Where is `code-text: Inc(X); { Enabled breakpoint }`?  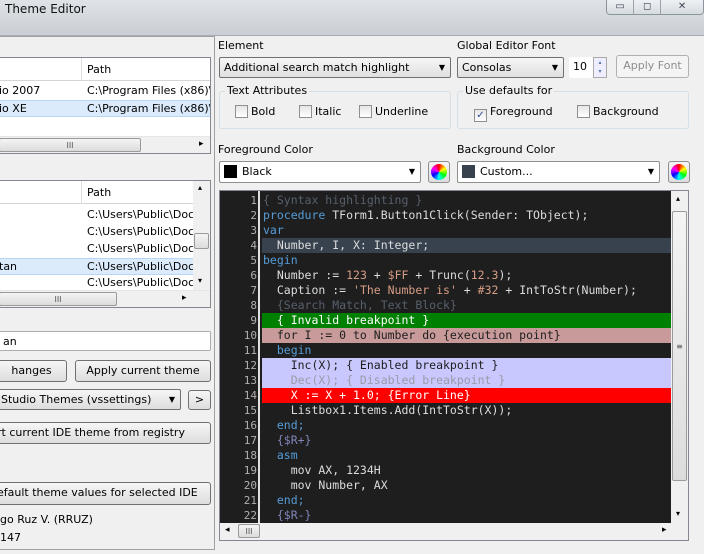
code-text: Inc(X); { Enabled breakpoint } is located at coordinates (467, 365).